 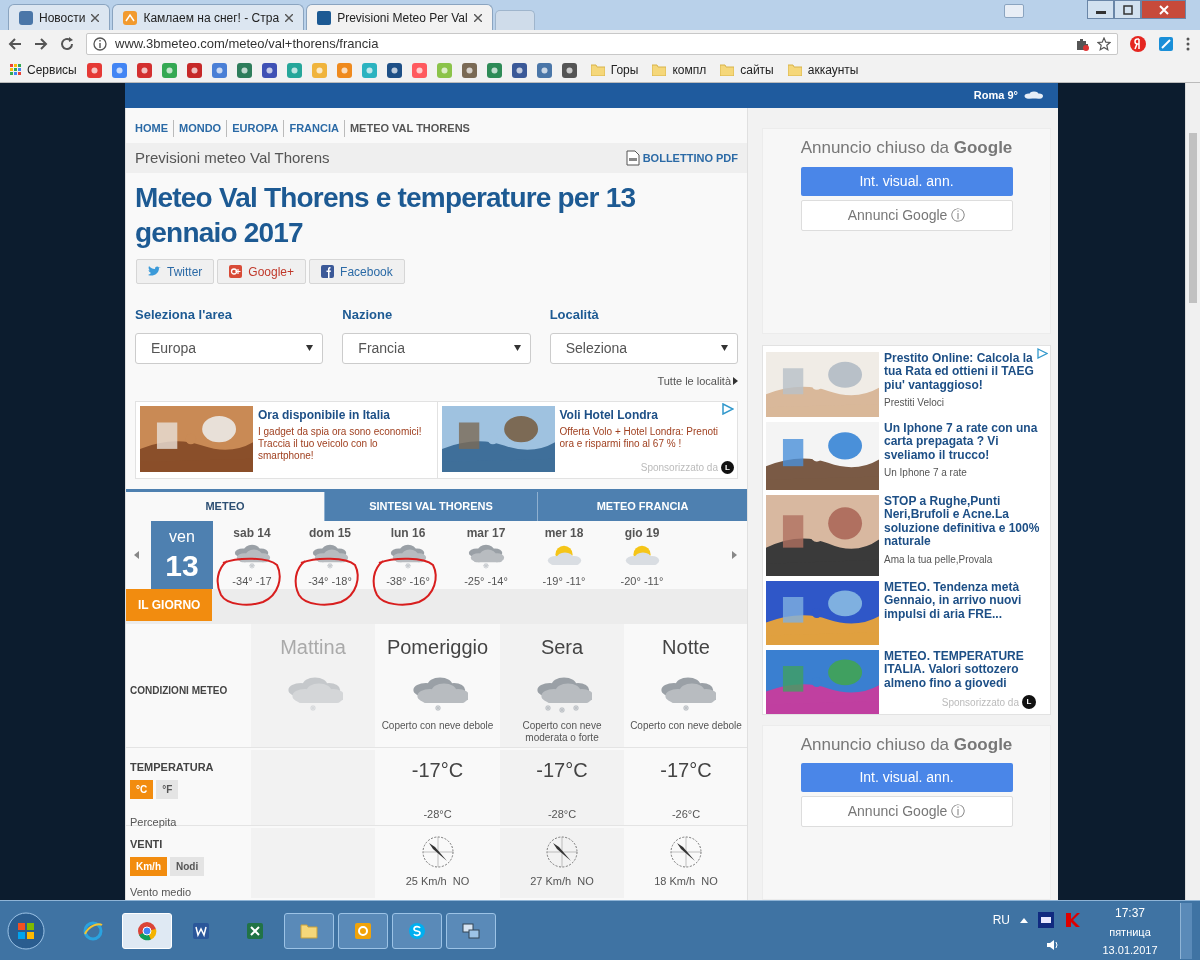 What do you see at coordinates (16, 70) in the screenshot?
I see `apps-grid-icon` at bounding box center [16, 70].